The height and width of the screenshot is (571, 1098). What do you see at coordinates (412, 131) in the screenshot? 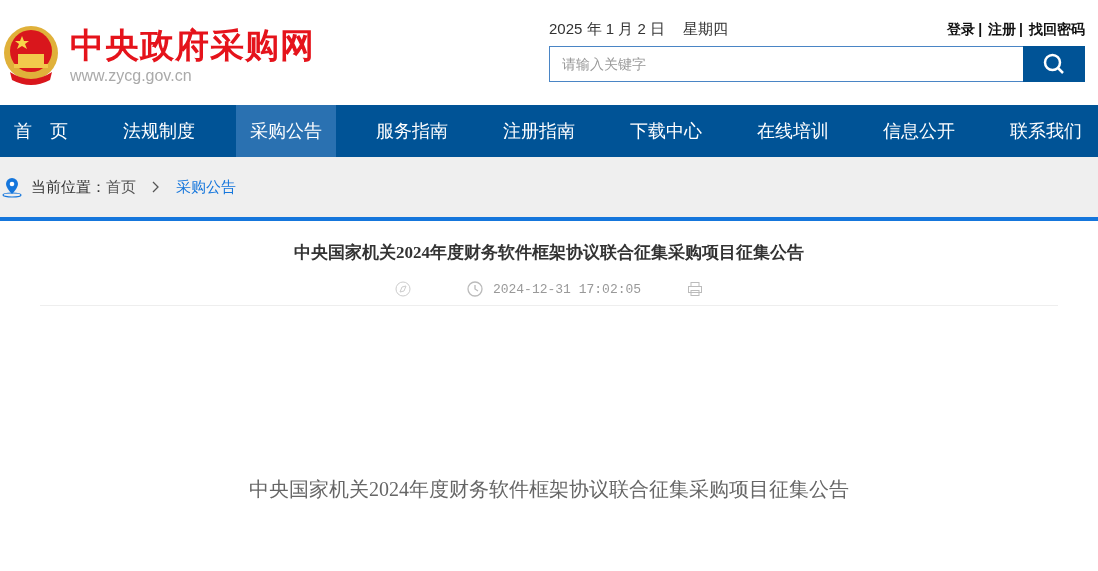
I see `nav-tab: 服务指南` at bounding box center [412, 131].